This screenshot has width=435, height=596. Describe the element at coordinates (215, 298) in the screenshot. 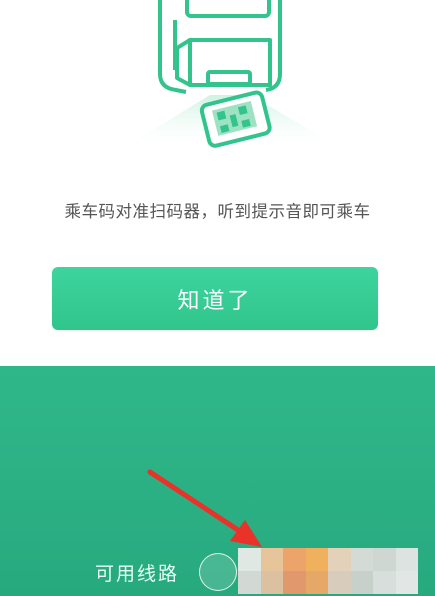

I see `got-it-button: 知道了` at that location.